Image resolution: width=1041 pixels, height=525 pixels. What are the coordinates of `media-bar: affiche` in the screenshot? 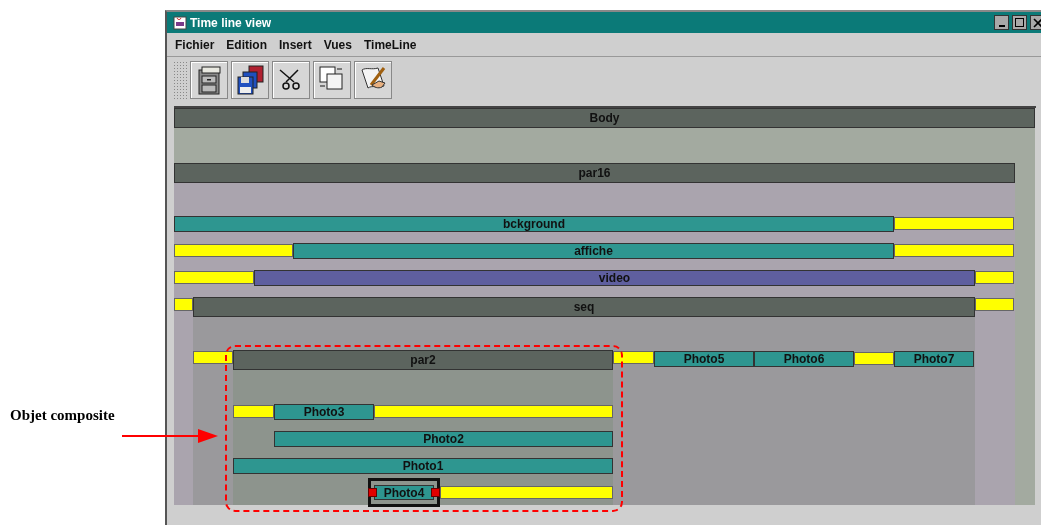 It's located at (593, 251).